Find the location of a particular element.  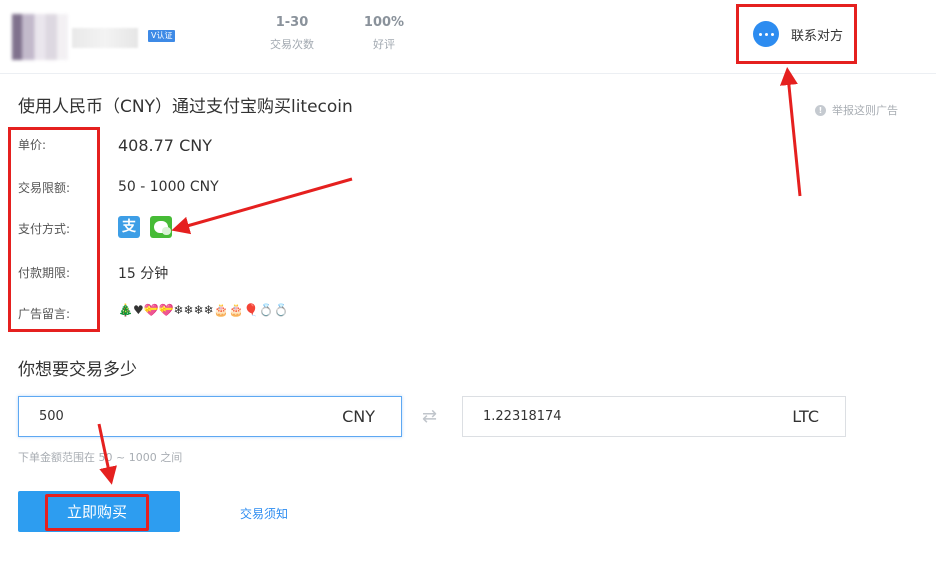

unit-price-value: 408.77 CNY is located at coordinates (165, 145).